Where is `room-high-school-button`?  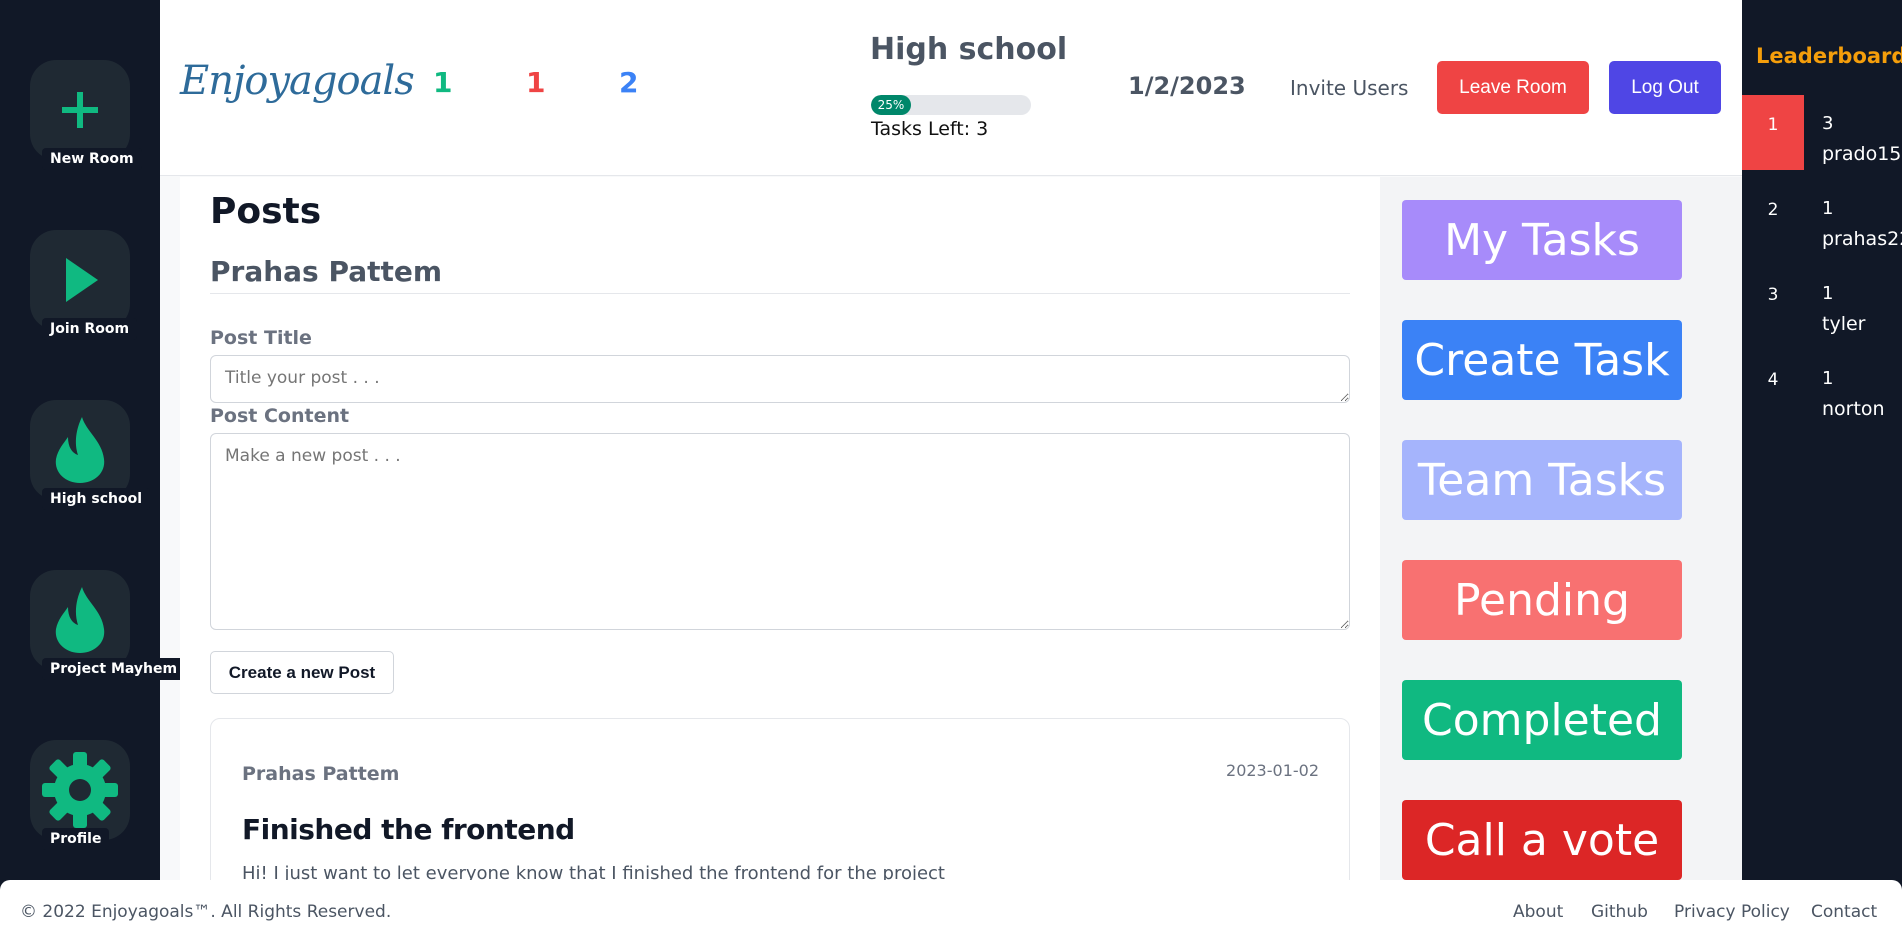 room-high-school-button is located at coordinates (80, 450).